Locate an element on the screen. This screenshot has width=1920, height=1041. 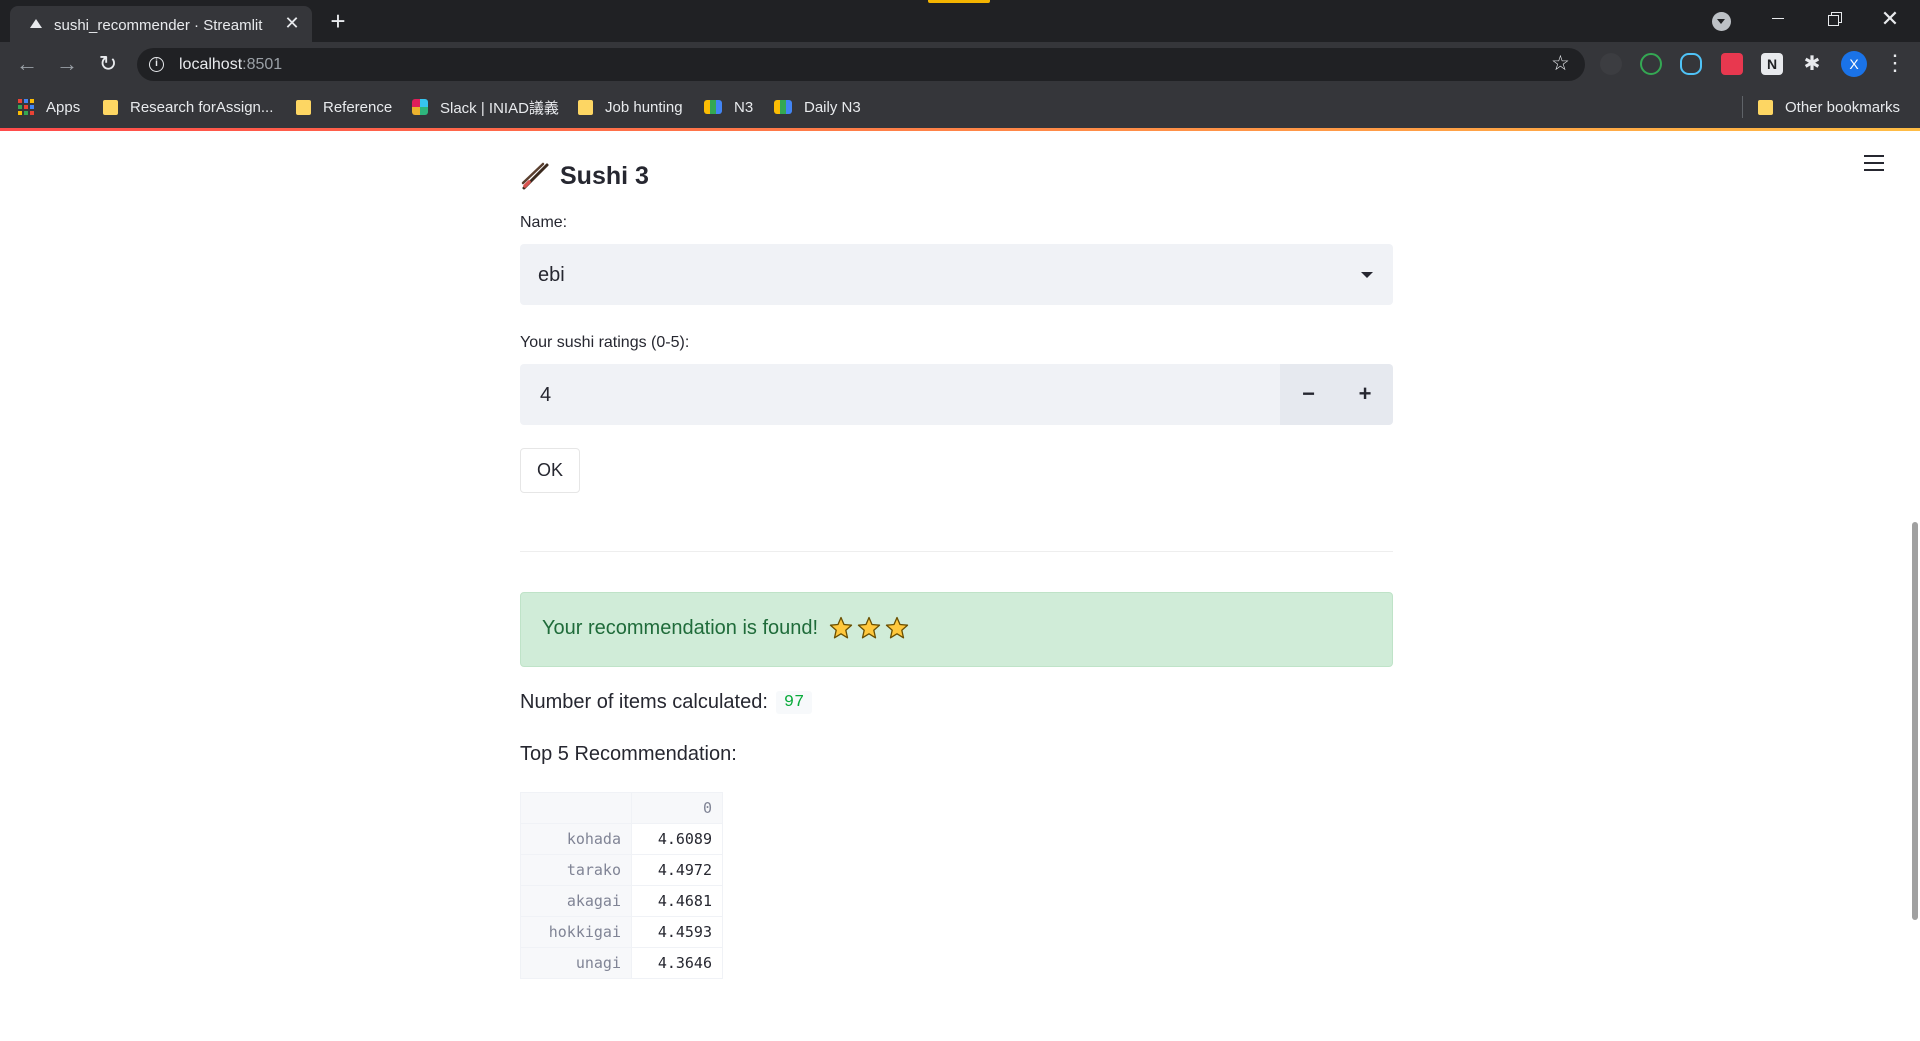
ok-button: OK is located at coordinates (550, 470).